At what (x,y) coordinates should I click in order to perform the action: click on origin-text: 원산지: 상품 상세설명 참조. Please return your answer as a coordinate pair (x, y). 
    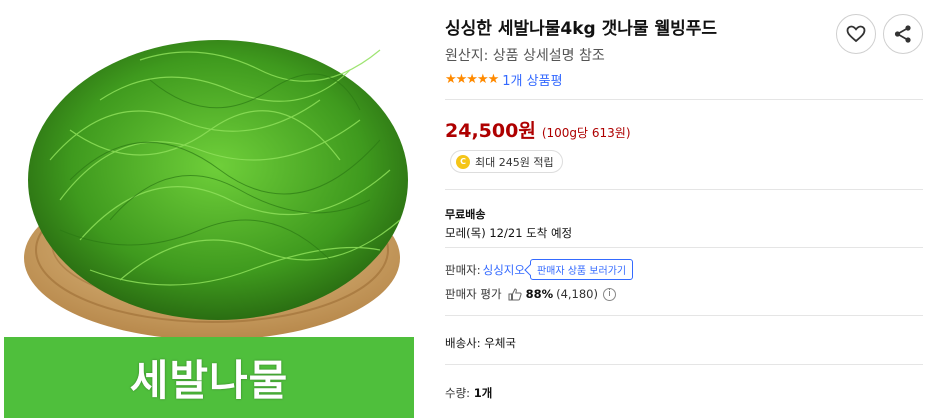
    Looking at the image, I should click on (525, 56).